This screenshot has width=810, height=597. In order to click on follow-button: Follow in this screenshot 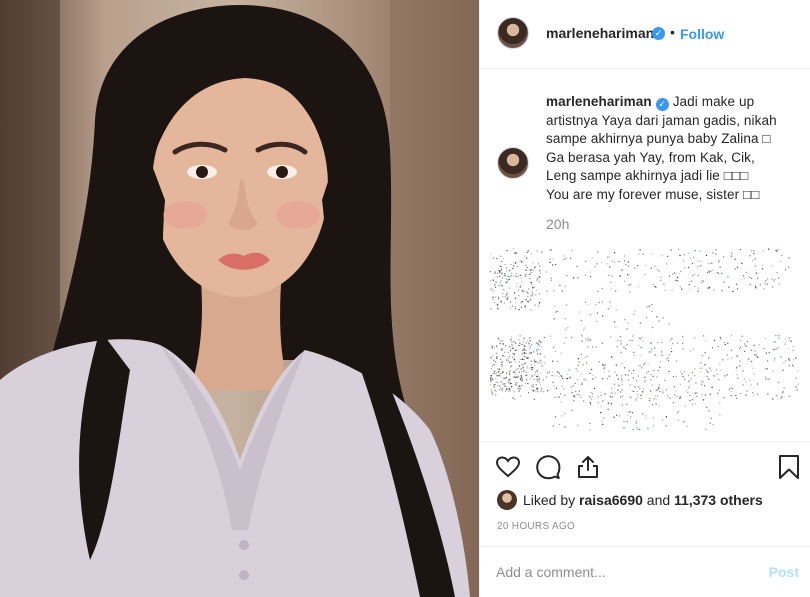, I will do `click(702, 34)`.